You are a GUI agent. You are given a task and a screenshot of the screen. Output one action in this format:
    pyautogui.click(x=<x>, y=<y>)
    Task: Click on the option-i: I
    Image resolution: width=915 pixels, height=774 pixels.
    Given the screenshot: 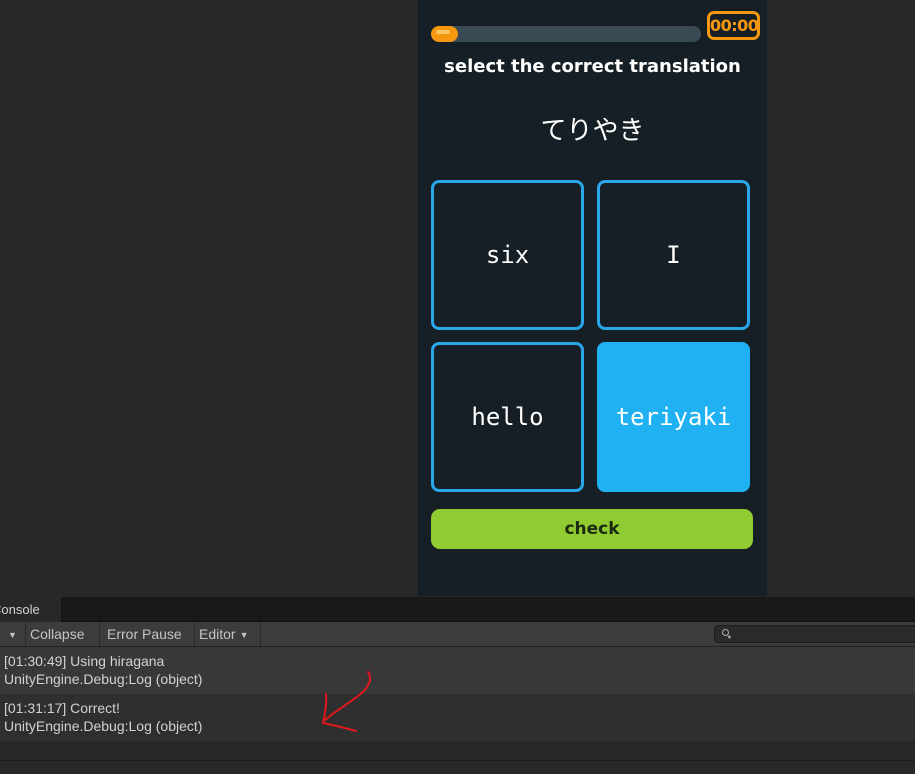 What is the action you would take?
    pyautogui.click(x=673, y=255)
    